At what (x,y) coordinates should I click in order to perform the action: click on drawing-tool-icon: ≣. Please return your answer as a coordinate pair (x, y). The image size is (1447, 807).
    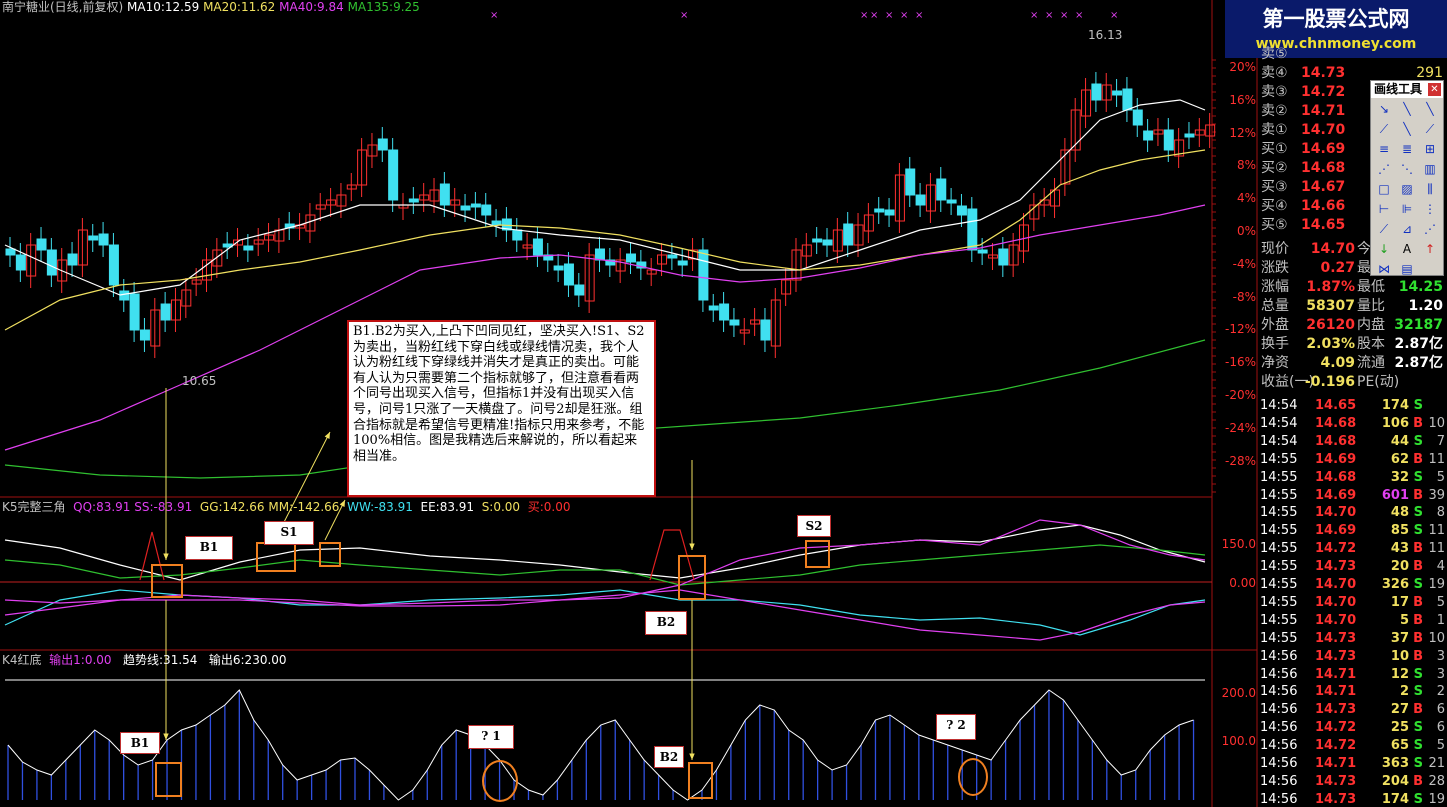
    Looking at the image, I should click on (1407, 149).